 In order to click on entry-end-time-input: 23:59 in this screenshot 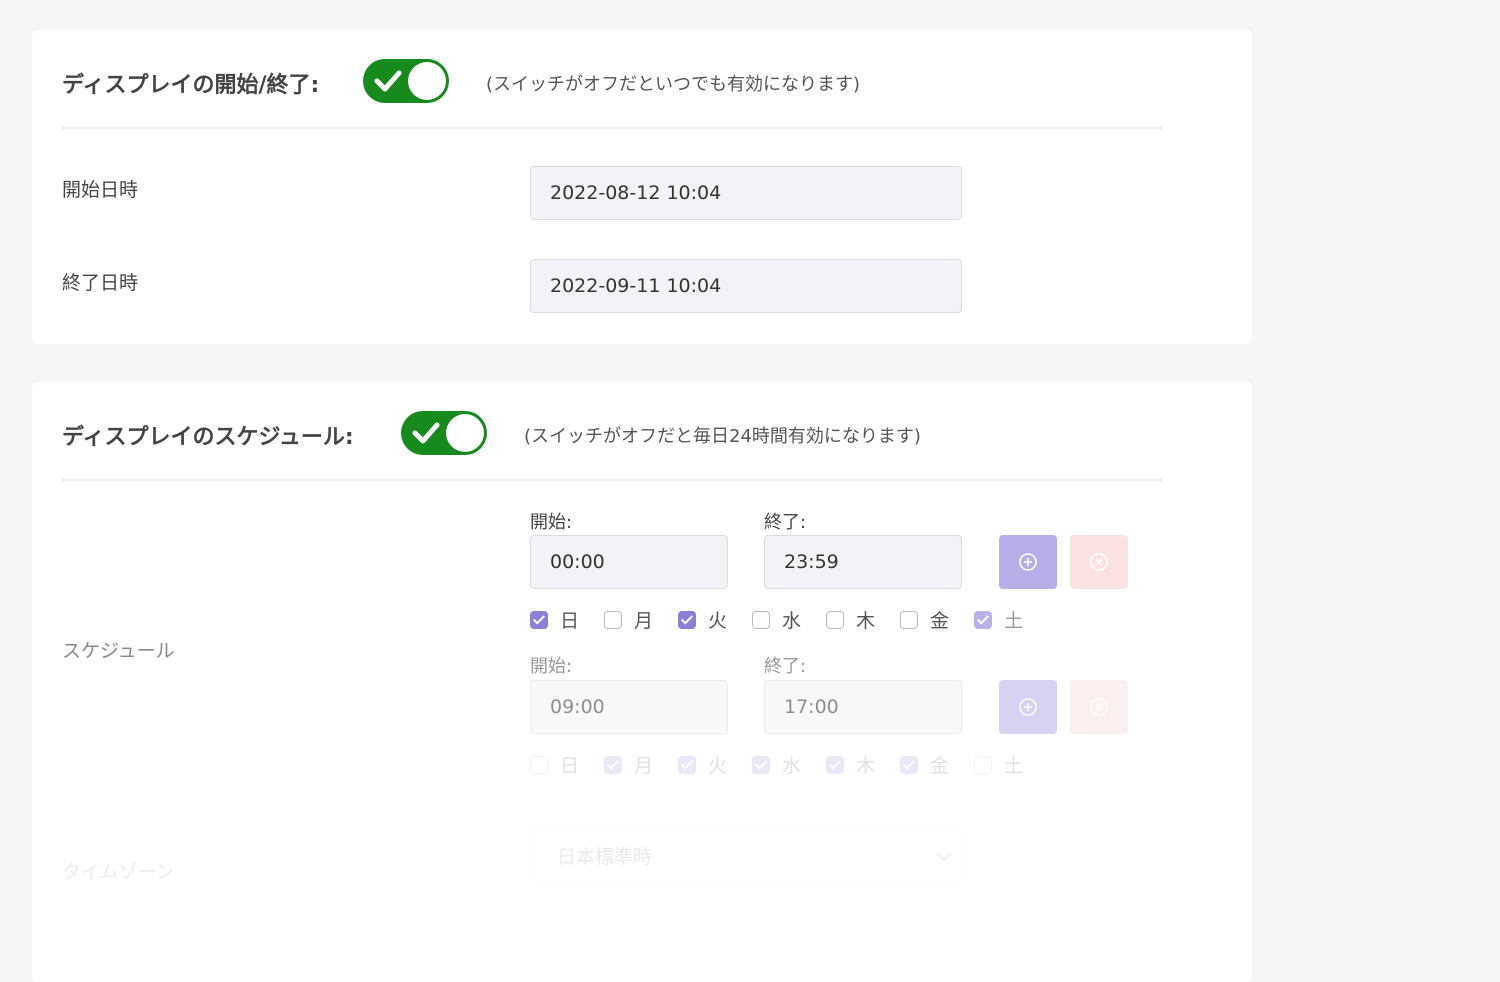, I will do `click(863, 562)`.